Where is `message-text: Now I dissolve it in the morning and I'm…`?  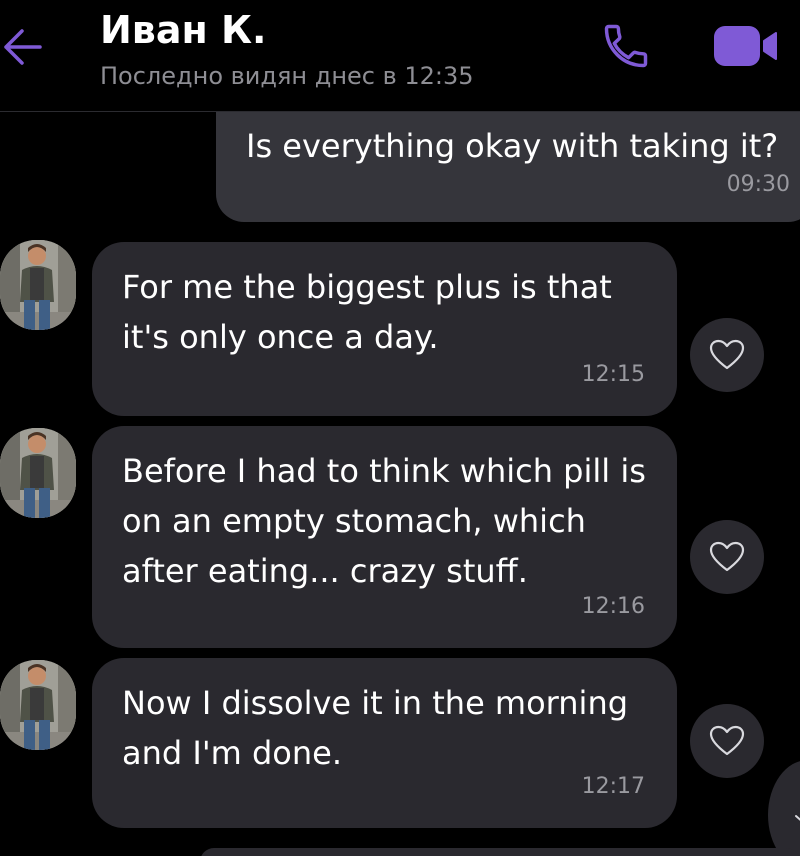 message-text: Now I dissolve it in the morning and I'm… is located at coordinates (375, 728).